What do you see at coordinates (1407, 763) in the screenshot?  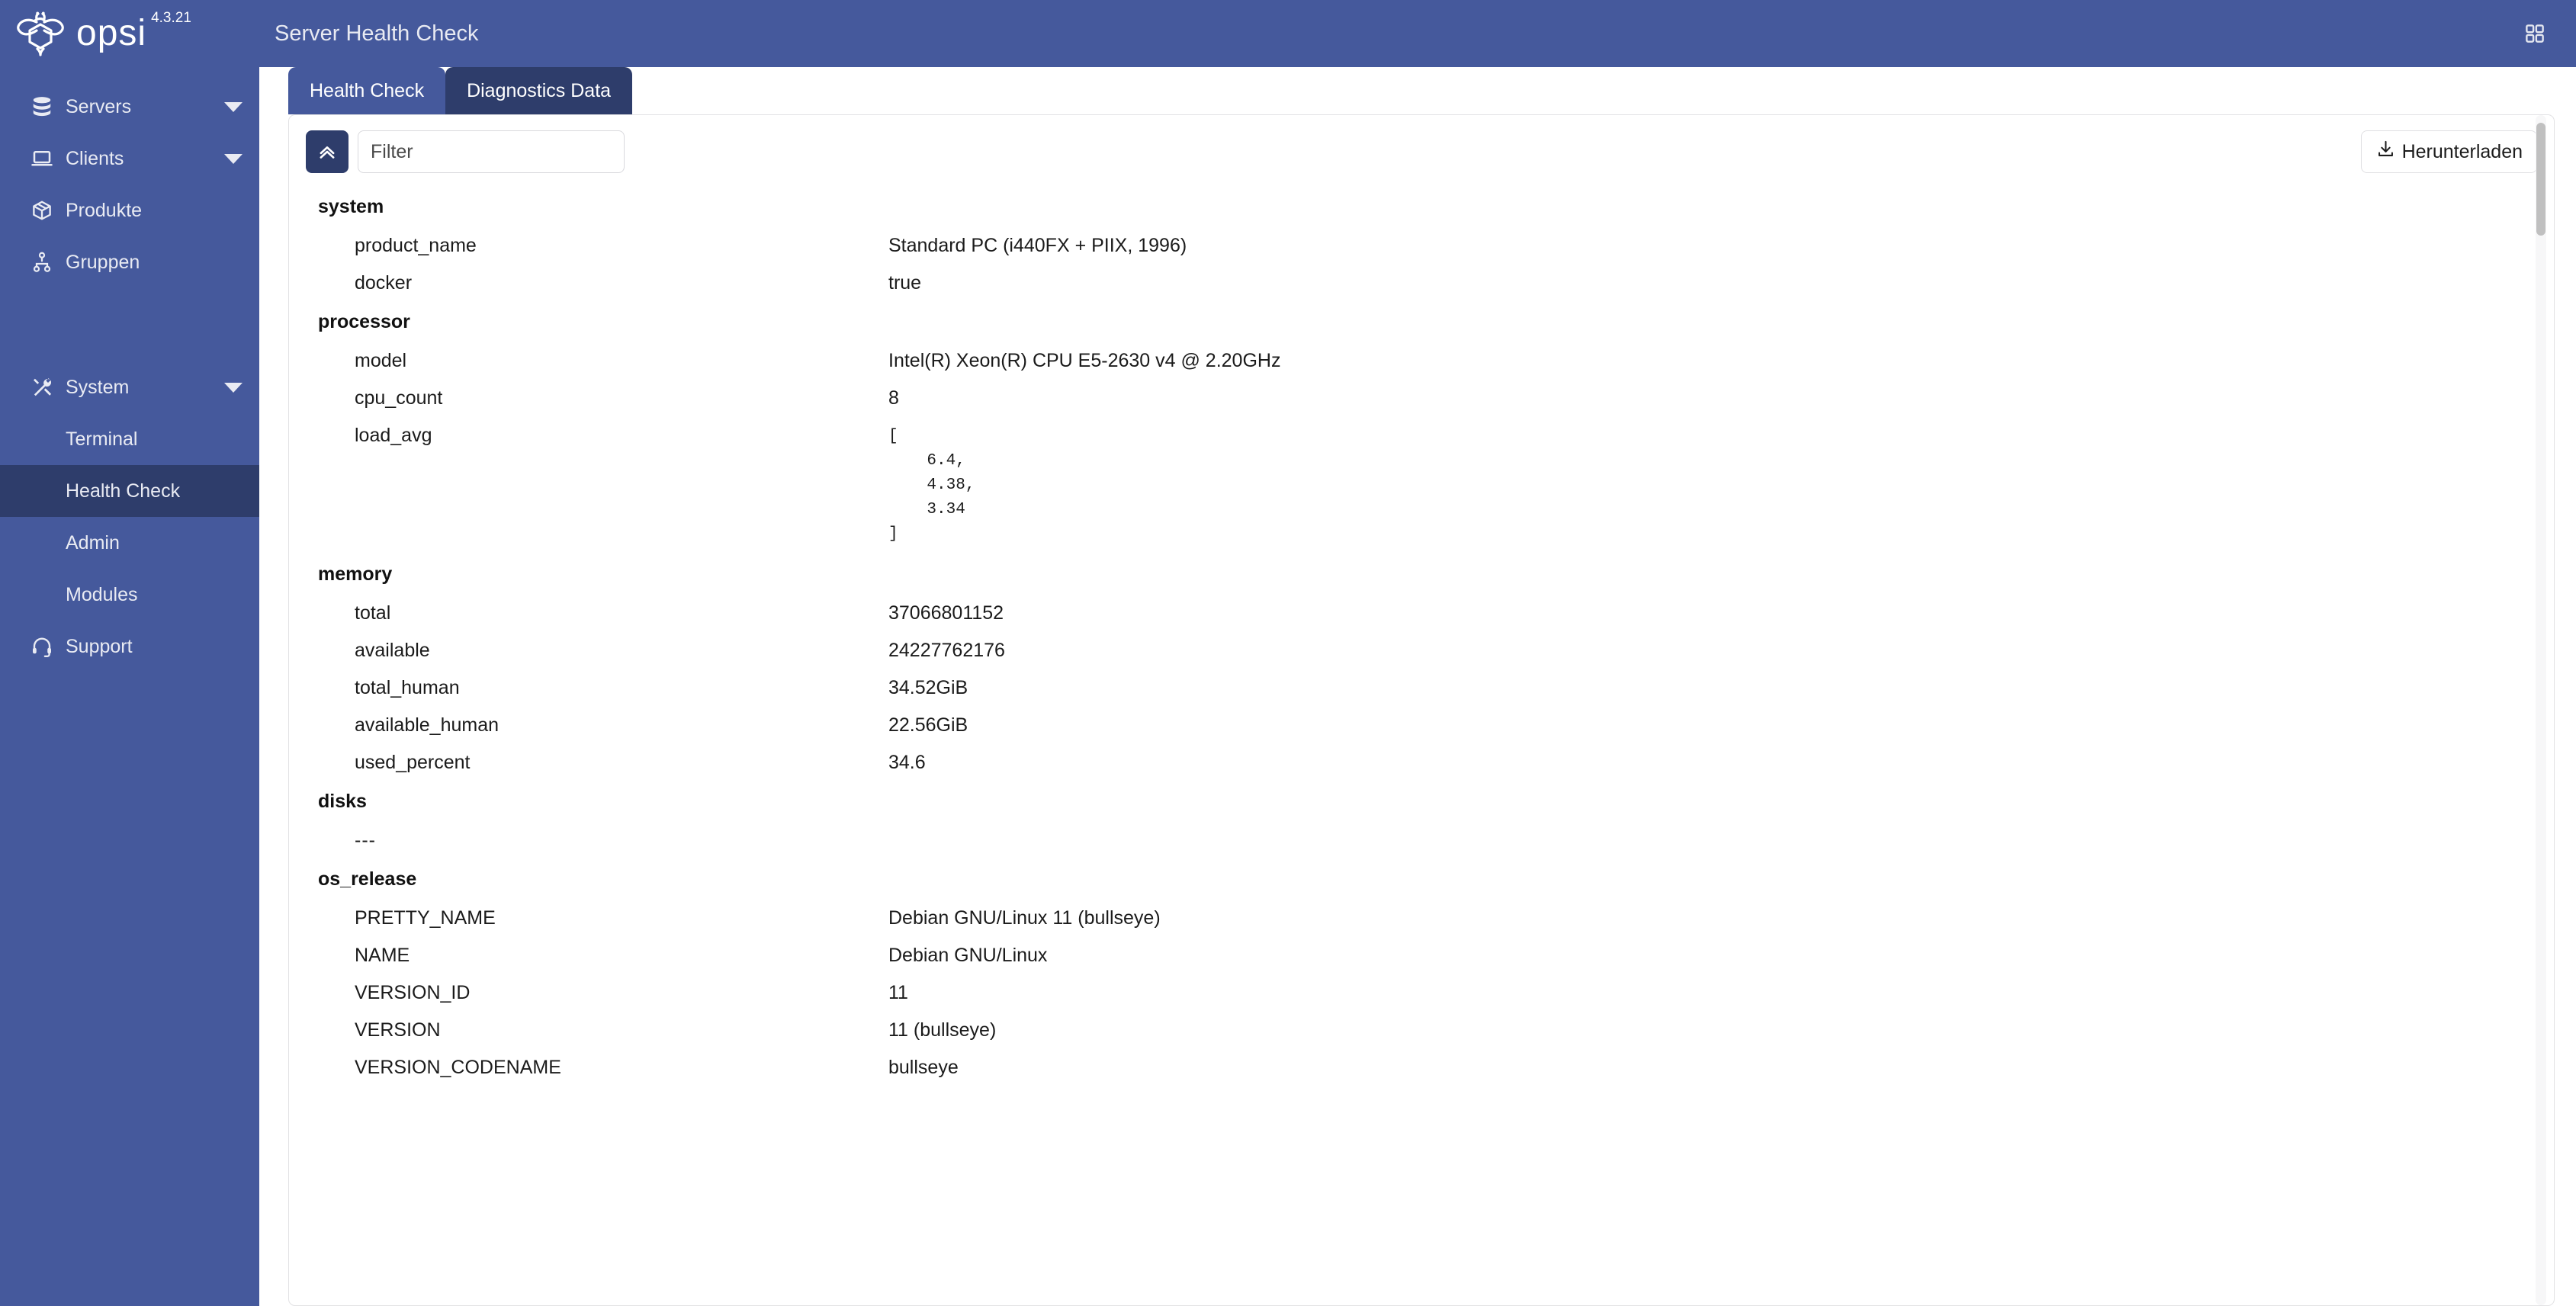 I see `diagnostics-row: used_percent 34.6` at bounding box center [1407, 763].